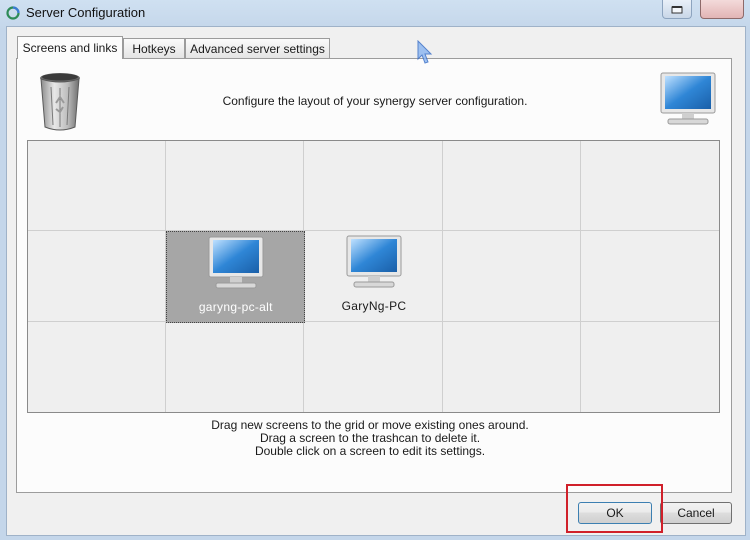 The image size is (750, 540). Describe the element at coordinates (374, 306) in the screenshot. I see `screen-name: GaryNg-PC` at that location.